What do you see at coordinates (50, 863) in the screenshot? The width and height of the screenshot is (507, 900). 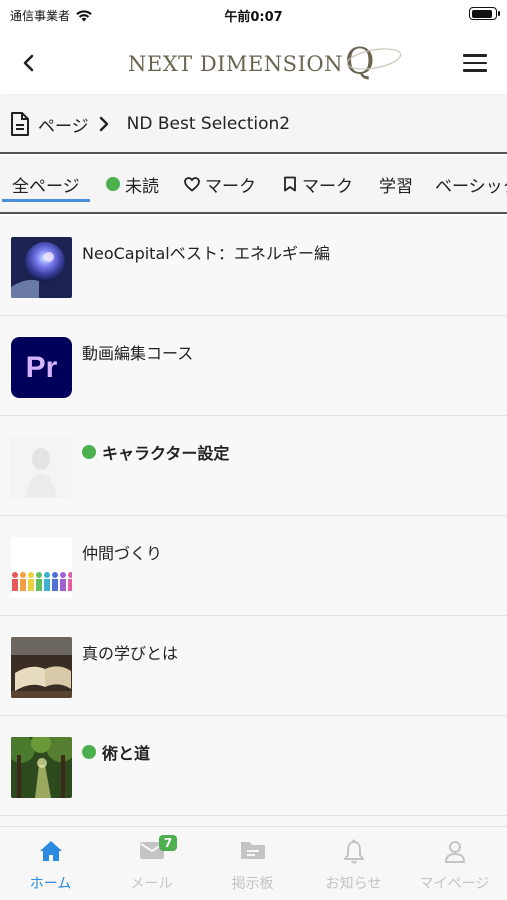 I see `nav-home: ホーム` at bounding box center [50, 863].